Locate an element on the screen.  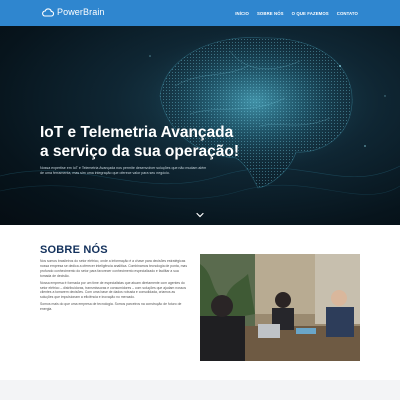
main-menu: INÍCIO SOBRE NÓS O QUE FAZEMOS CONTATO is located at coordinates (292, 13).